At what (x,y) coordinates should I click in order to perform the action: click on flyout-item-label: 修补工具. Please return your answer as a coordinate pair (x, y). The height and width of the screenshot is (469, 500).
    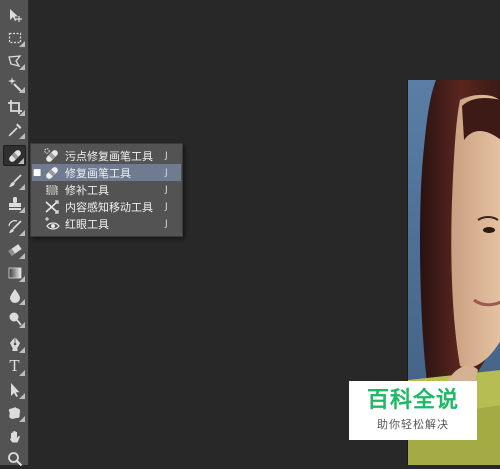
    Looking at the image, I should click on (87, 190).